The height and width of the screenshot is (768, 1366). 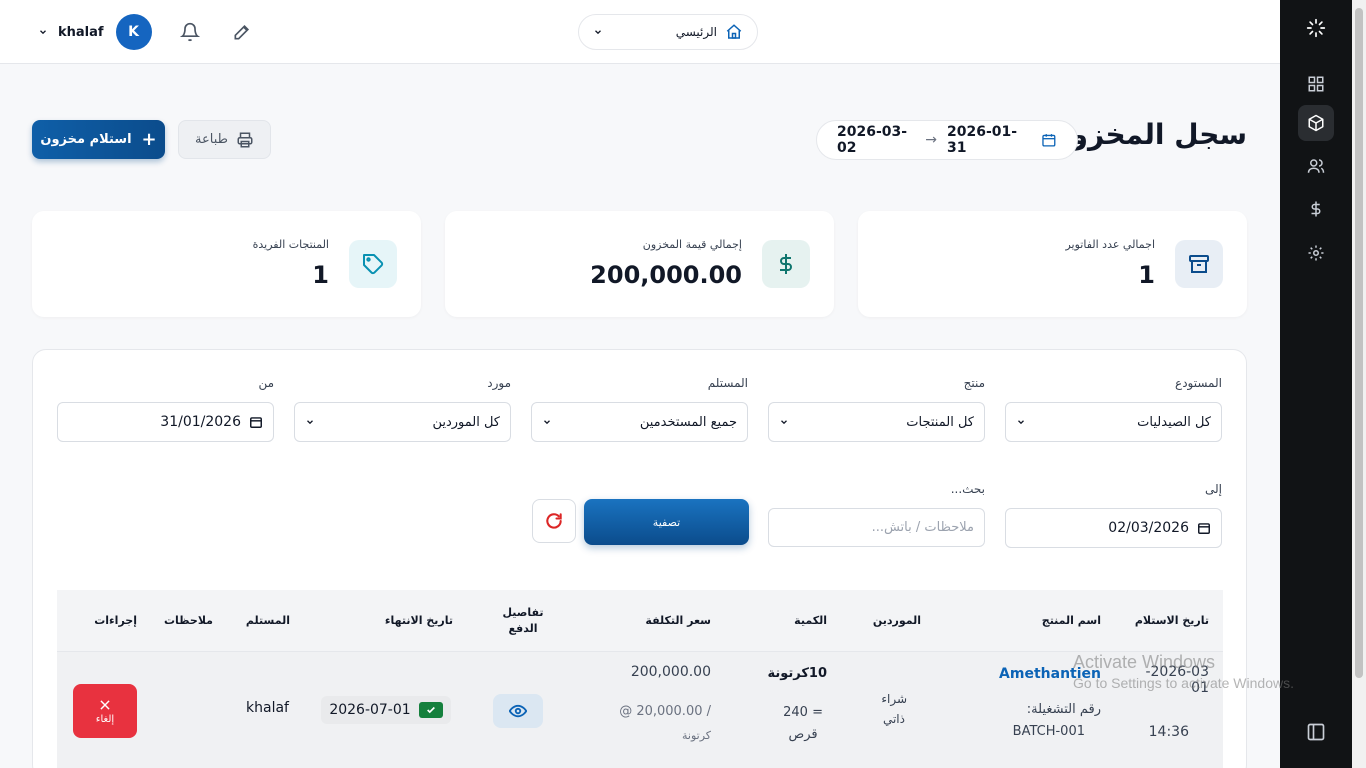 I want to click on col-payment-details: تفاصيل الدفع, so click(x=523, y=620).